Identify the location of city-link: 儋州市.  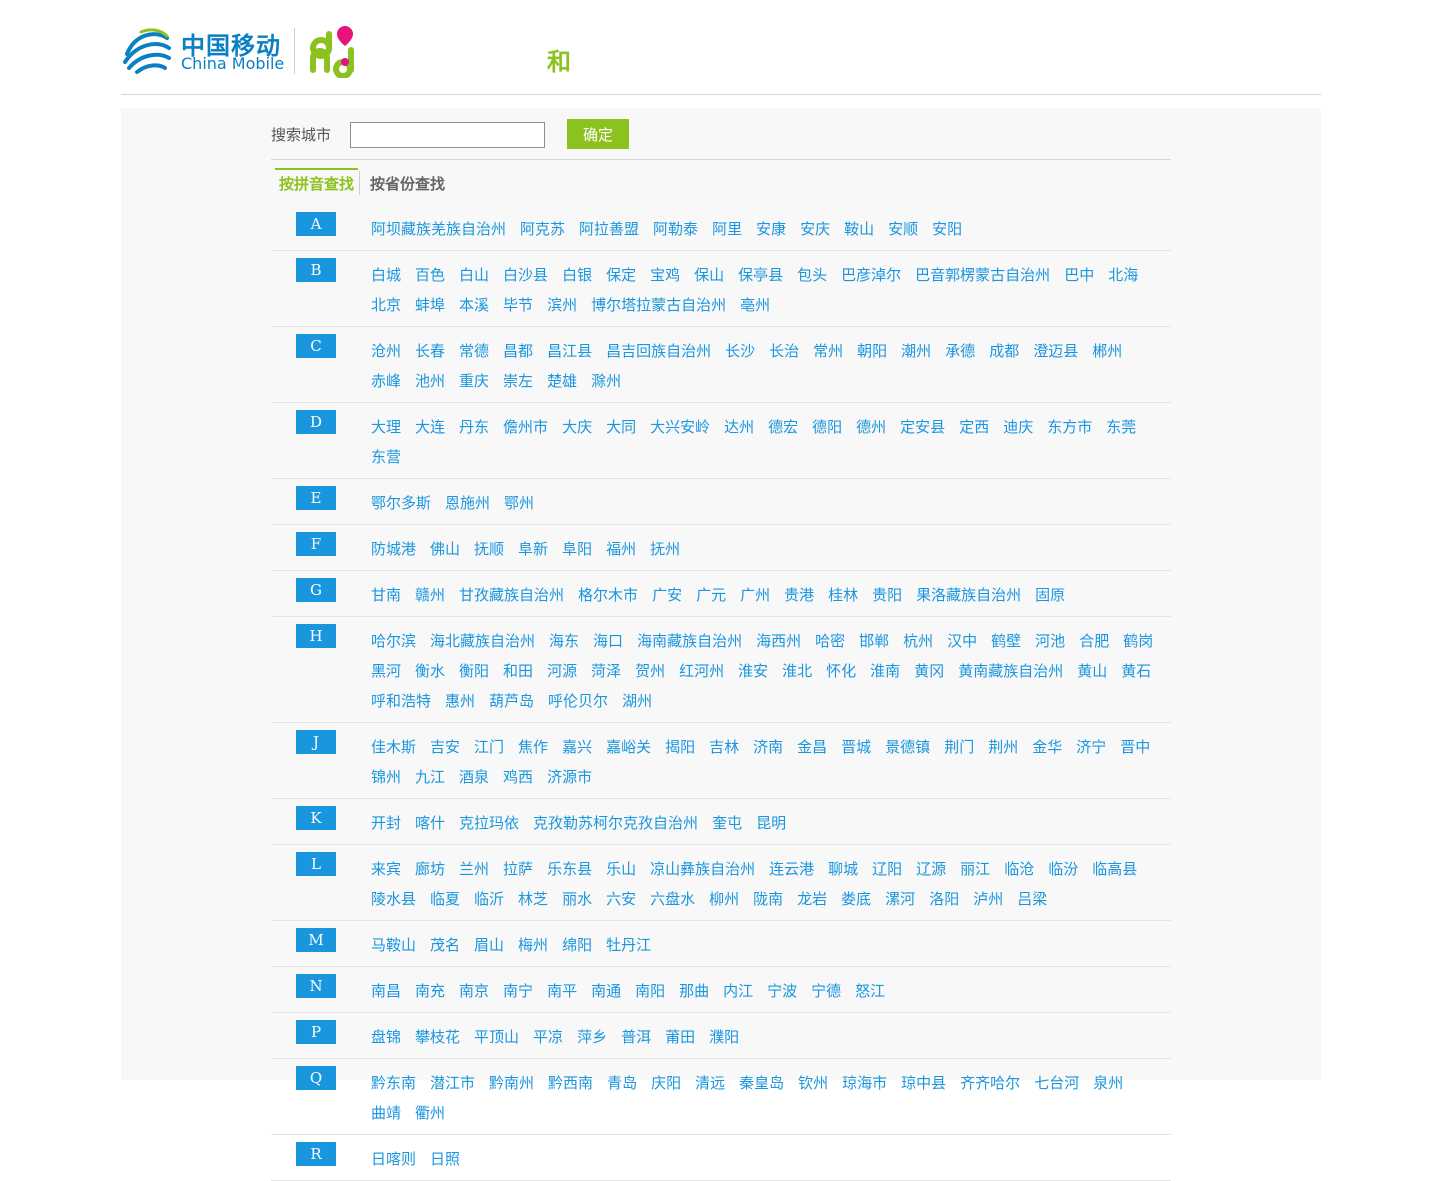
(525, 427).